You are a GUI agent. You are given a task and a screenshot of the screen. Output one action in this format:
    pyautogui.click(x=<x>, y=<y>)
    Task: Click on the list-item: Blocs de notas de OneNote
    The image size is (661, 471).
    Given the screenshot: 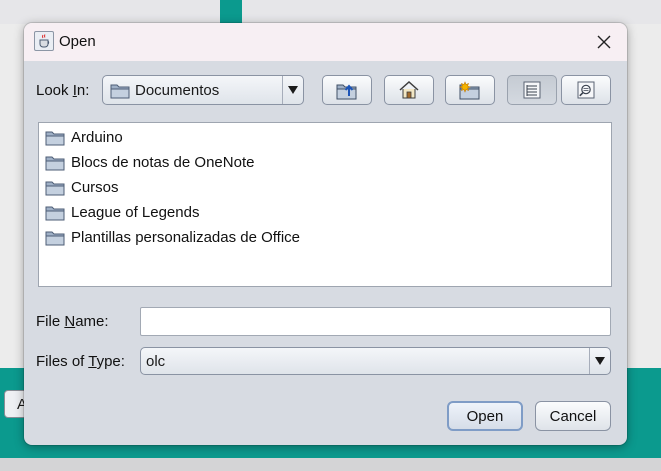 What is the action you would take?
    pyautogui.click(x=149, y=162)
    